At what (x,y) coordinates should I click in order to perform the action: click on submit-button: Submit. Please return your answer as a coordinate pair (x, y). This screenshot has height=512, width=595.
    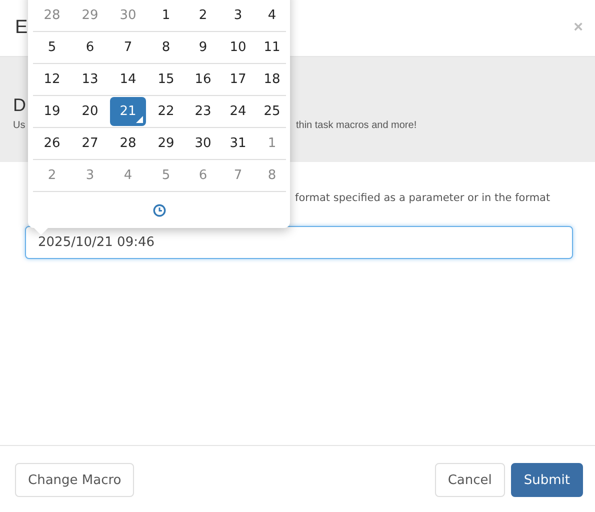
    Looking at the image, I should click on (546, 480).